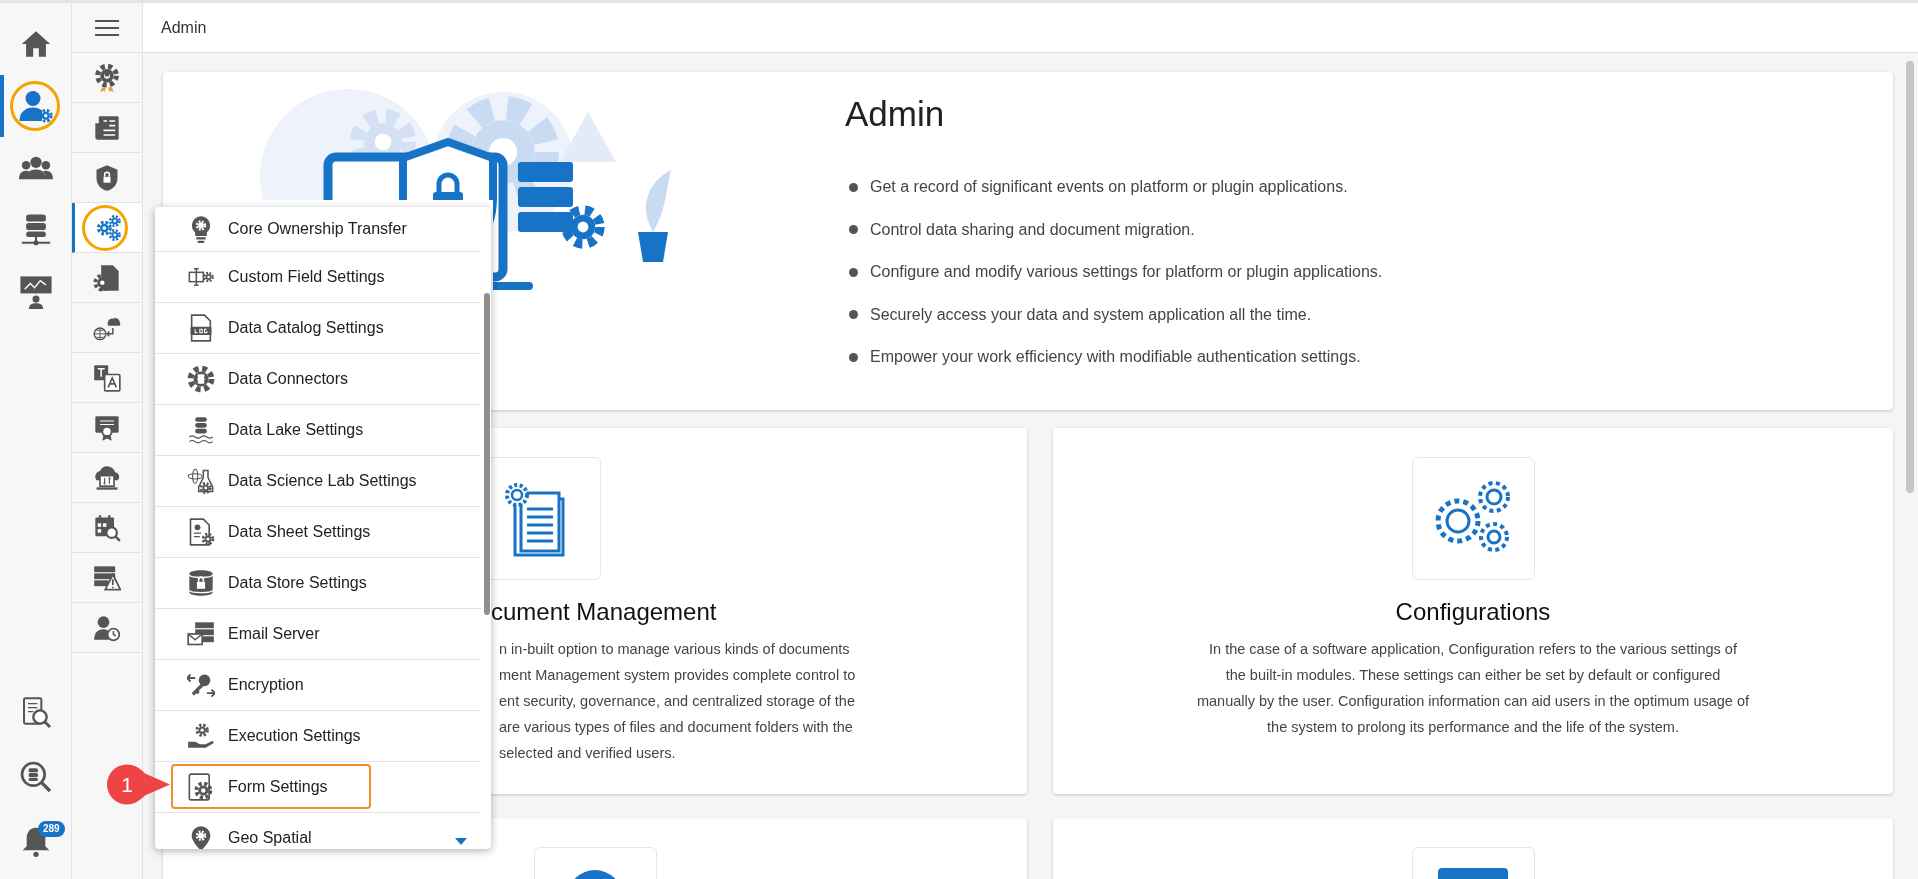 This screenshot has width=1918, height=879. I want to click on dropdown-item: Execution Settings, so click(318, 736).